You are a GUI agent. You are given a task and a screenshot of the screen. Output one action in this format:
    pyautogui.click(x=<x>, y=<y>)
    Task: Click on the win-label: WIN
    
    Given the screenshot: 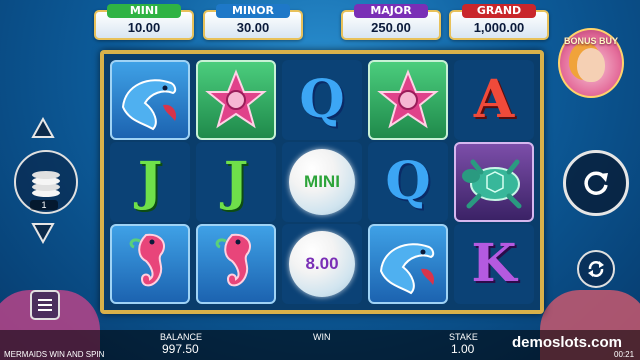 What is the action you would take?
    pyautogui.click(x=322, y=337)
    